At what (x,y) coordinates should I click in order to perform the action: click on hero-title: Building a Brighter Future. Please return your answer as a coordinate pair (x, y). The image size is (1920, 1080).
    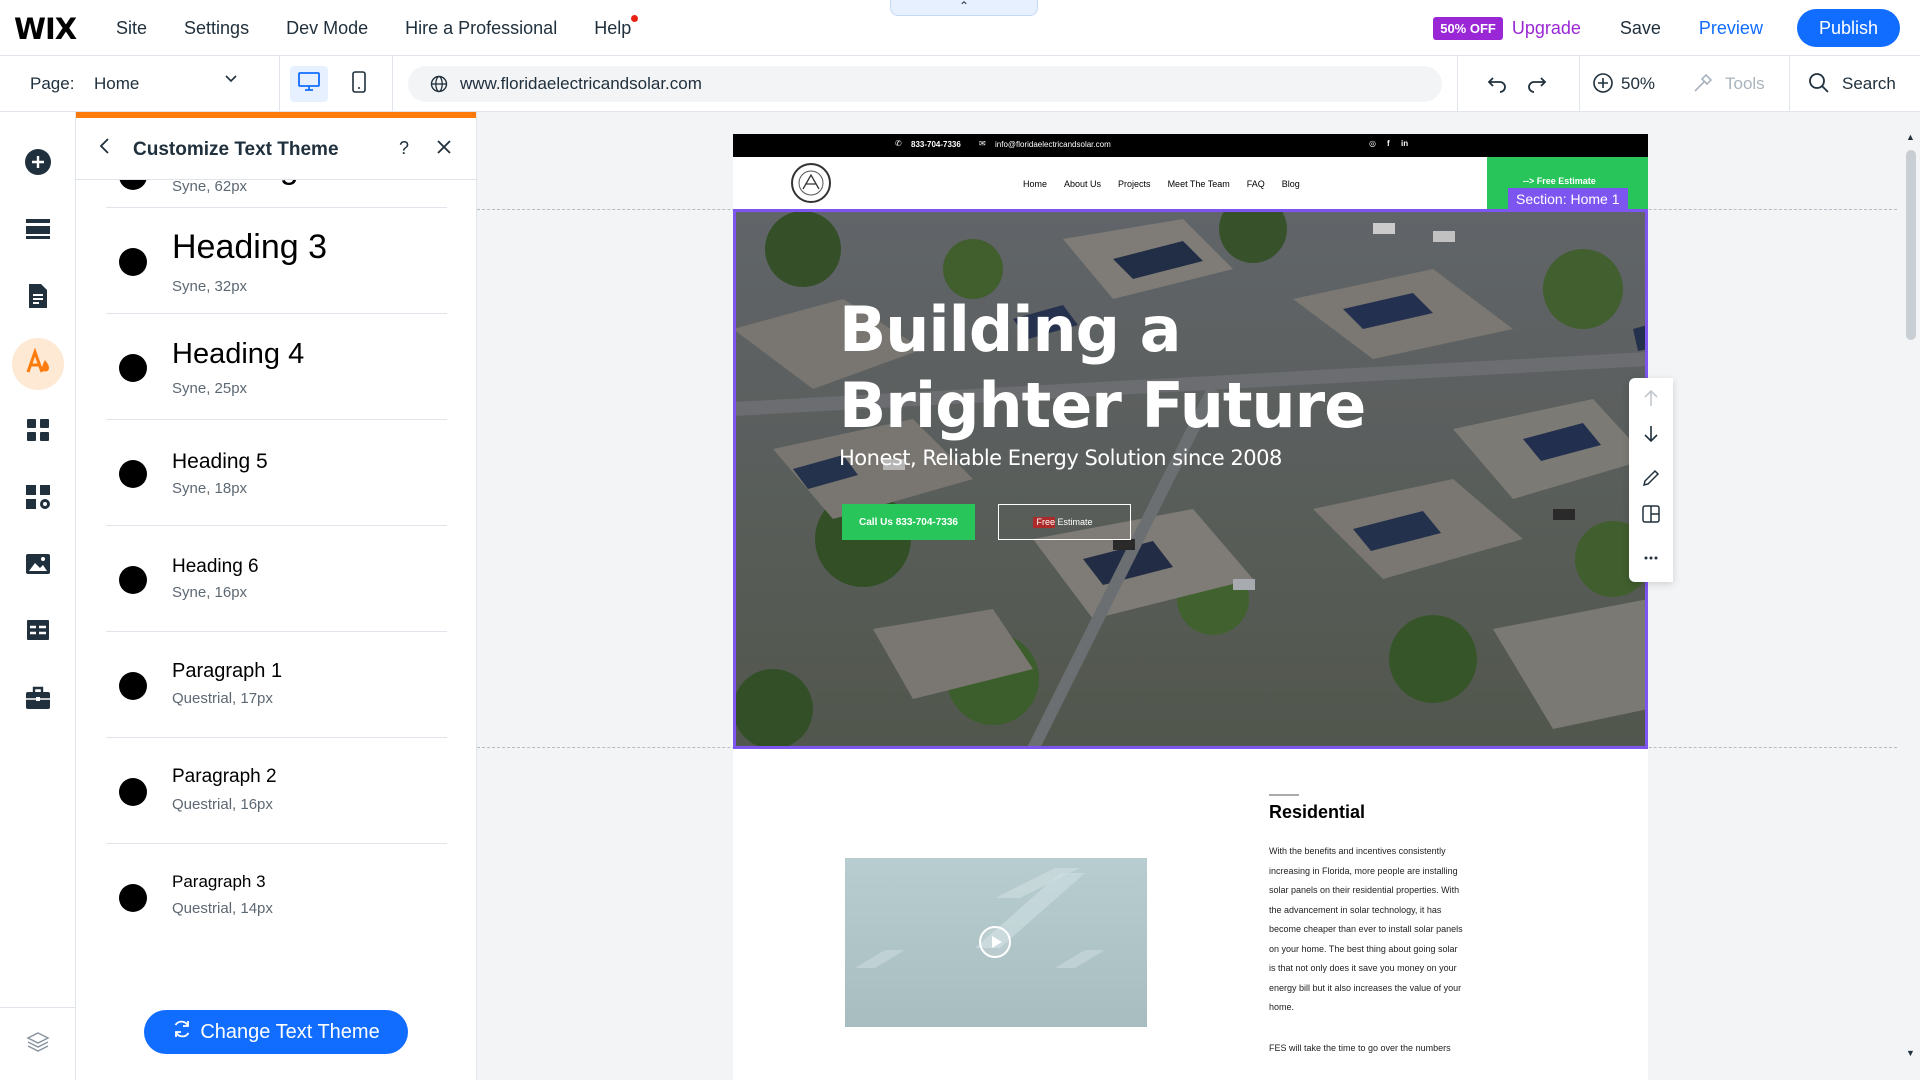
    Looking at the image, I should click on (1102, 368).